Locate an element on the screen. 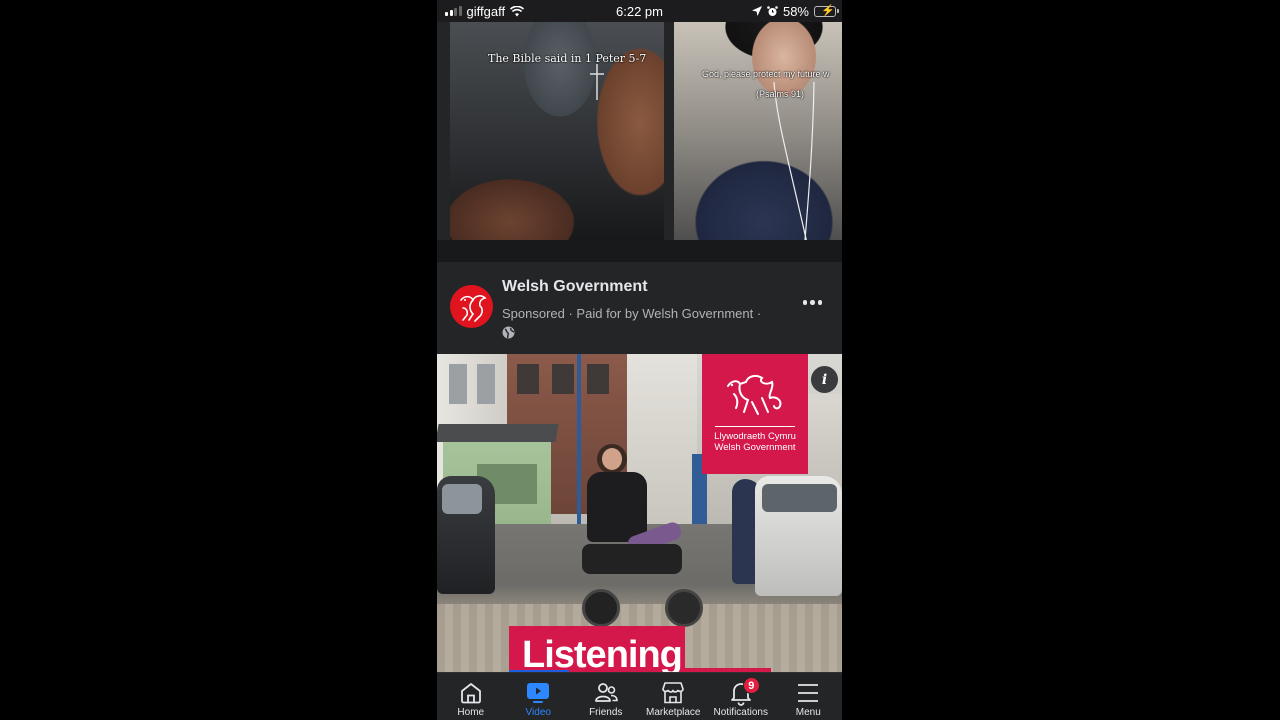 This screenshot has height=720, width=1280. battery-charging-icon: ⚡ is located at coordinates (826, 11).